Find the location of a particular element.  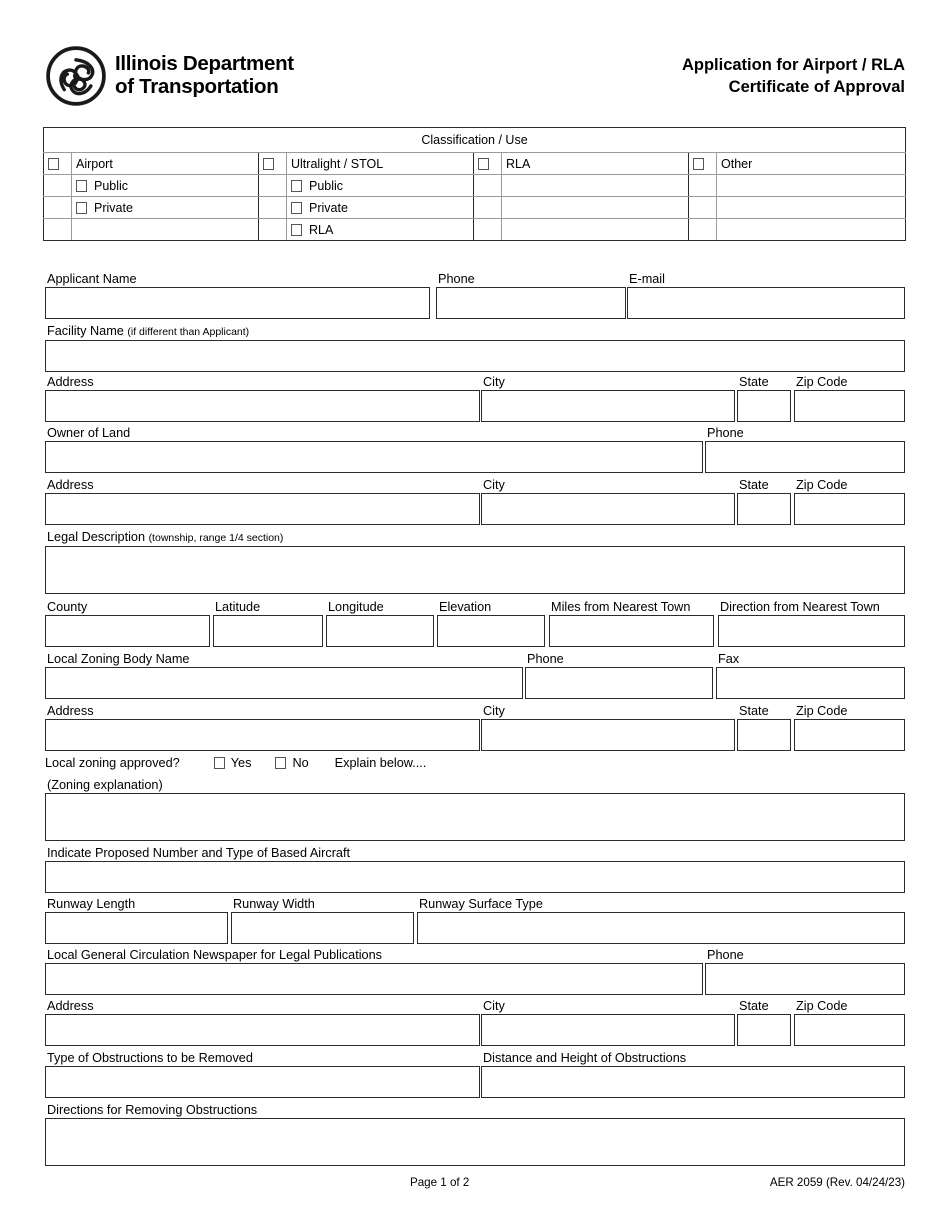

runway-length-input is located at coordinates (136, 928).